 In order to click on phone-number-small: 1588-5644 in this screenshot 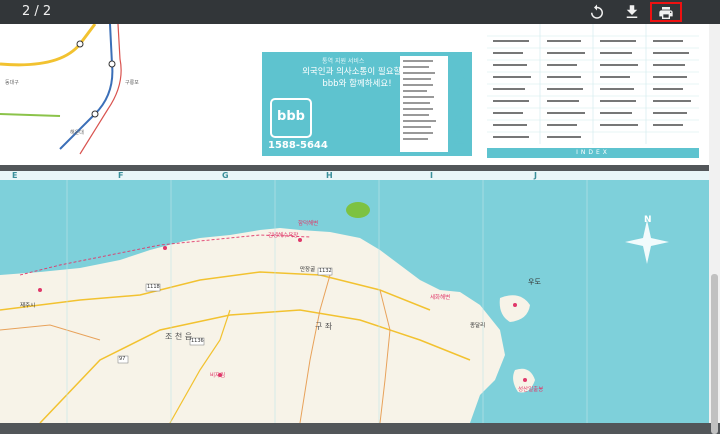, I will do `click(298, 145)`.